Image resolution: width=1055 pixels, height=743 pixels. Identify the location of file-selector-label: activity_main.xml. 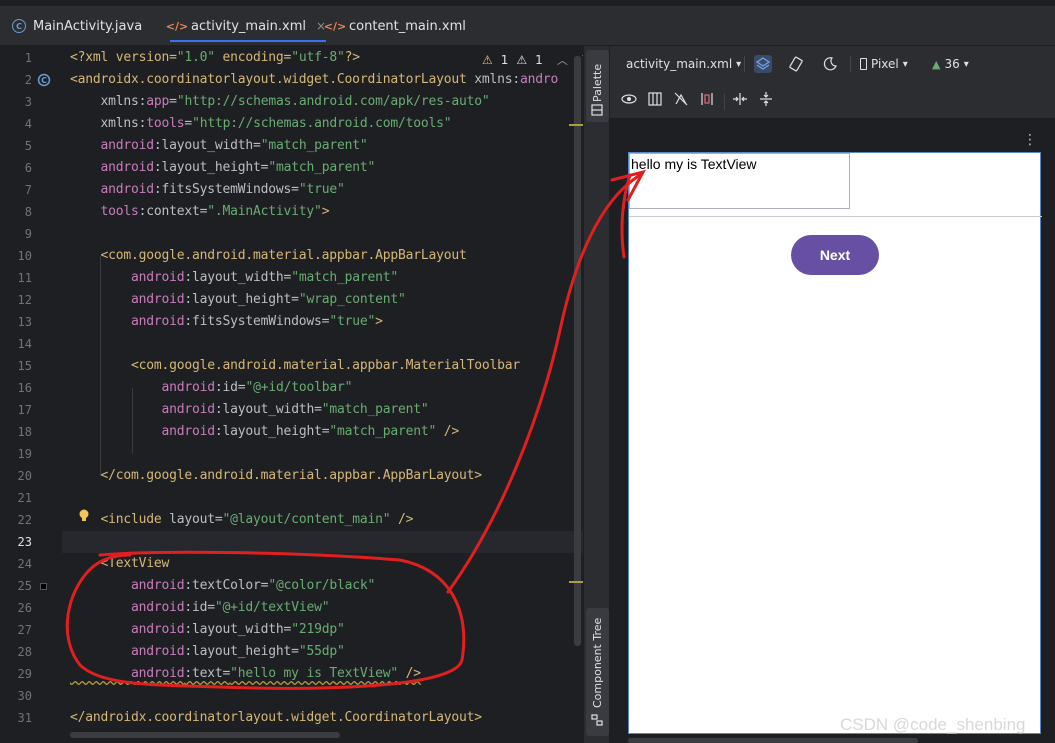
(679, 64).